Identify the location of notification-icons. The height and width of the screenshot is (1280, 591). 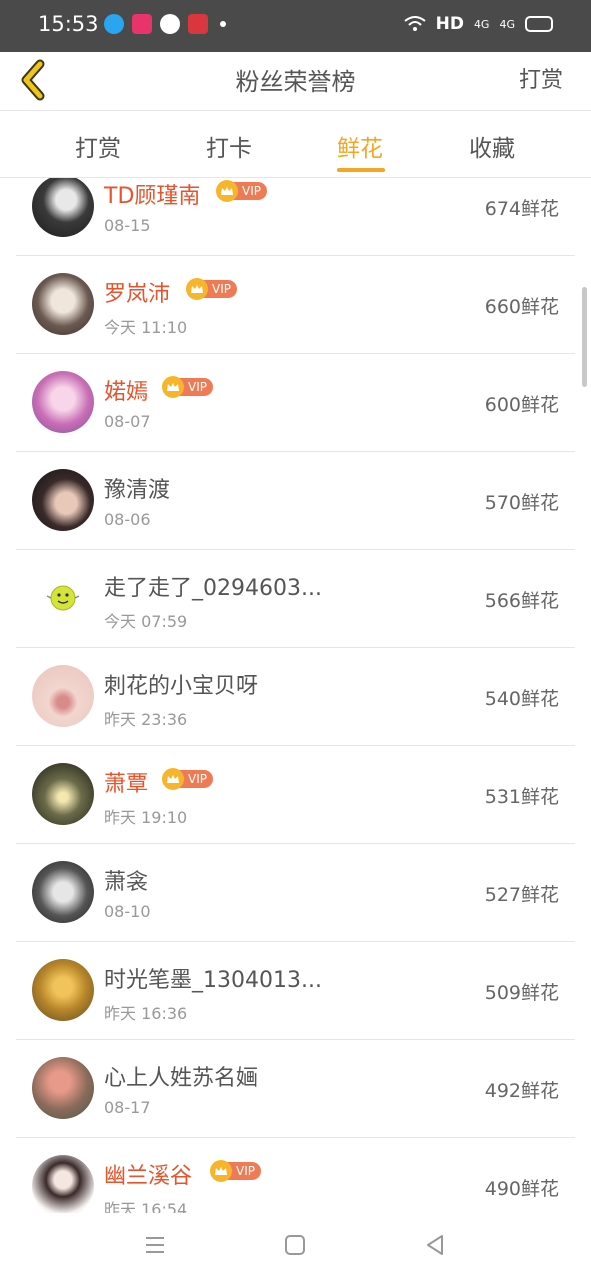
(165, 24).